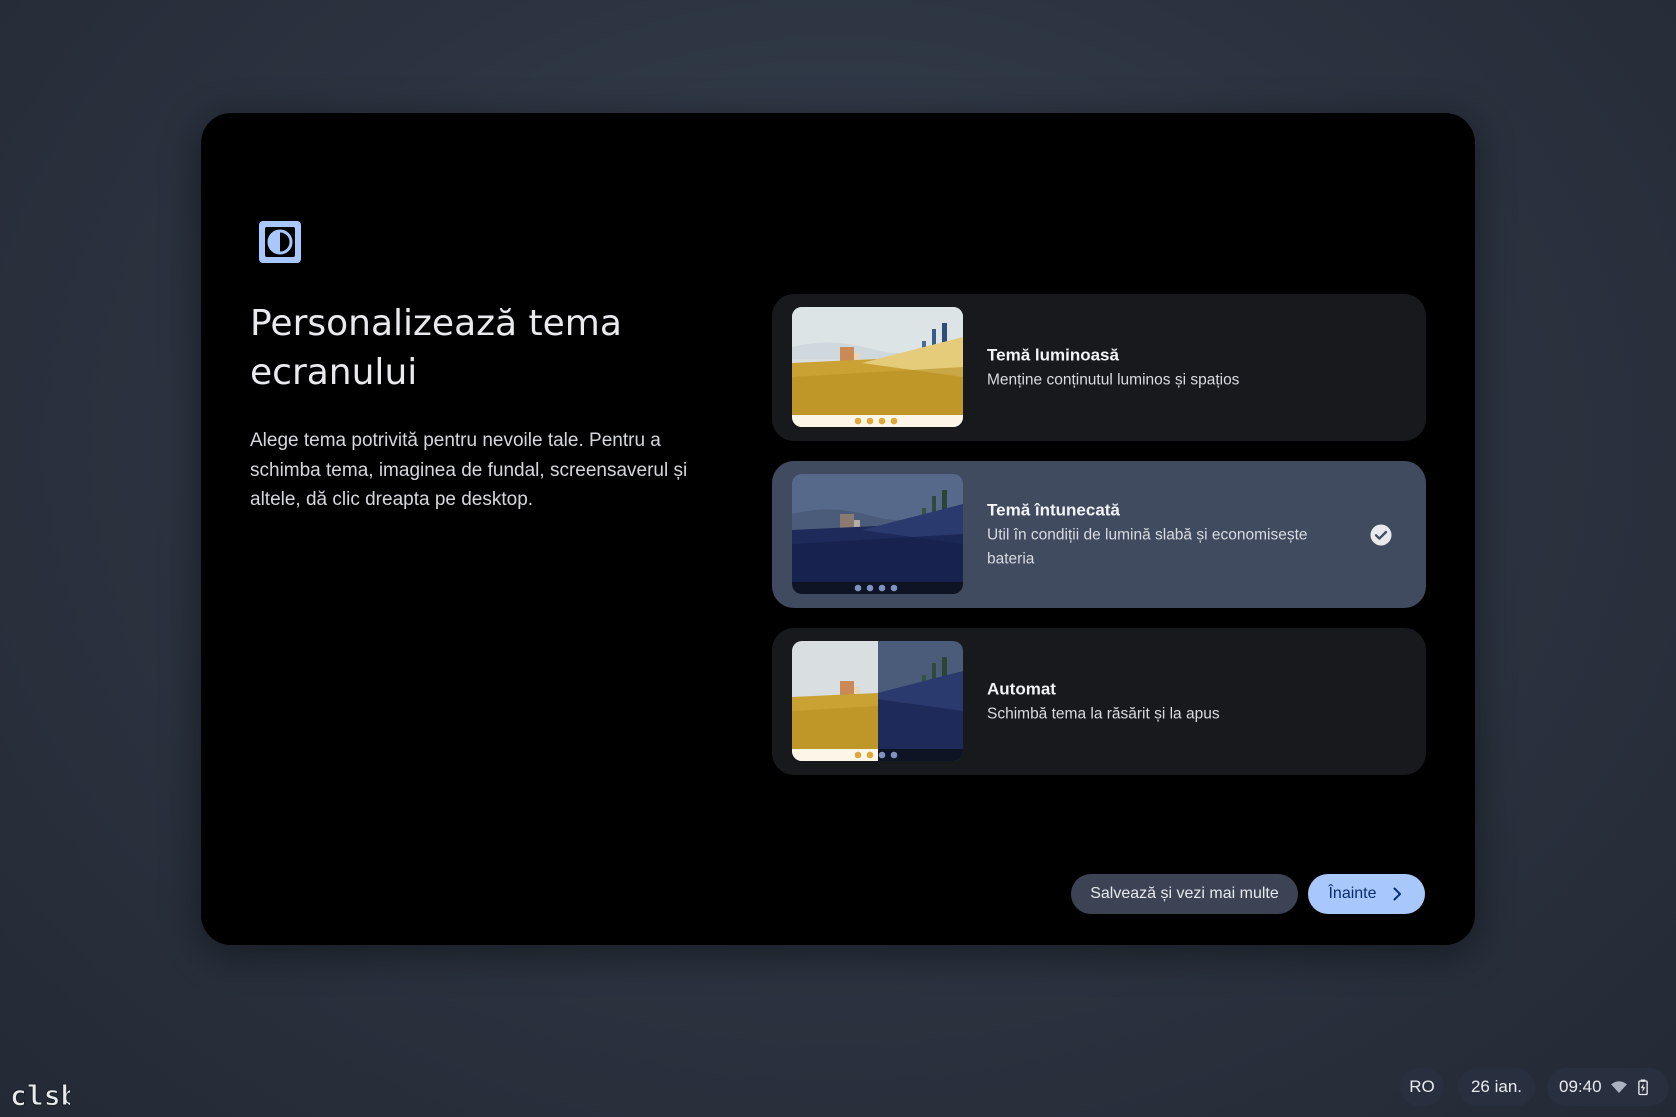 The image size is (1676, 1117). I want to click on next-button-label: Înainte, so click(1352, 893).